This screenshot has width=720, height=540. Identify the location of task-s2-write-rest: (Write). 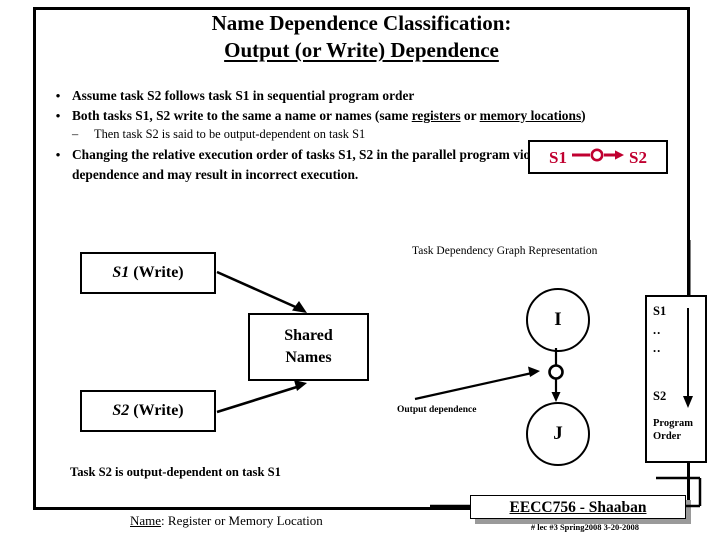
(156, 410).